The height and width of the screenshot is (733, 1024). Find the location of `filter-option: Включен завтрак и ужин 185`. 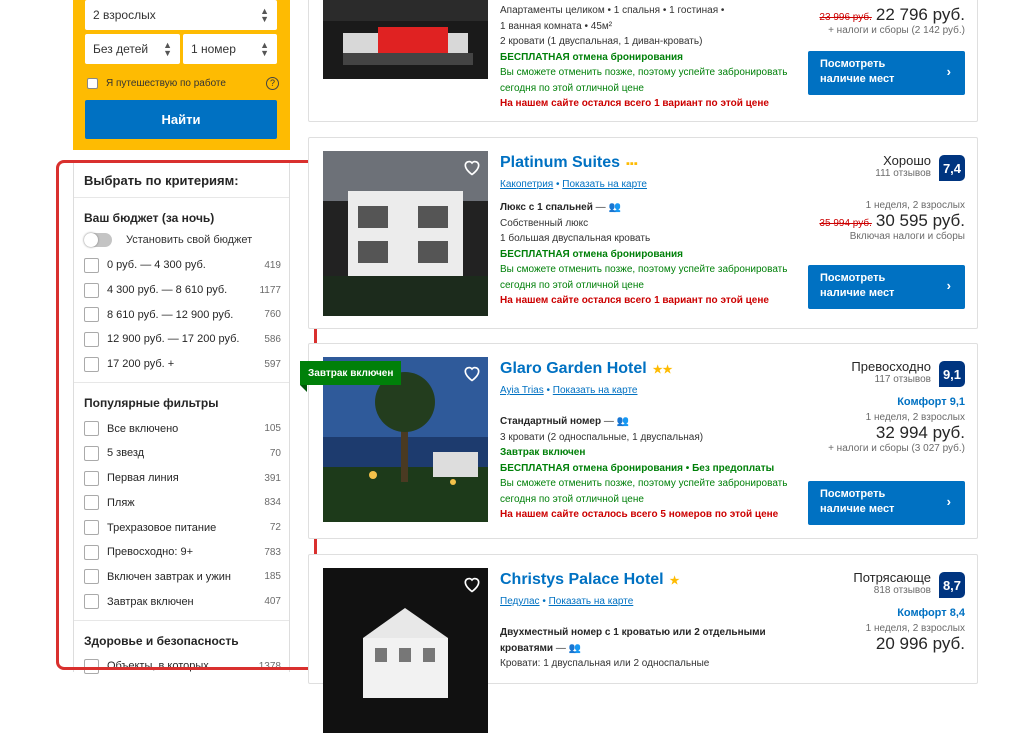

filter-option: Включен завтрак и ужин 185 is located at coordinates (181, 577).